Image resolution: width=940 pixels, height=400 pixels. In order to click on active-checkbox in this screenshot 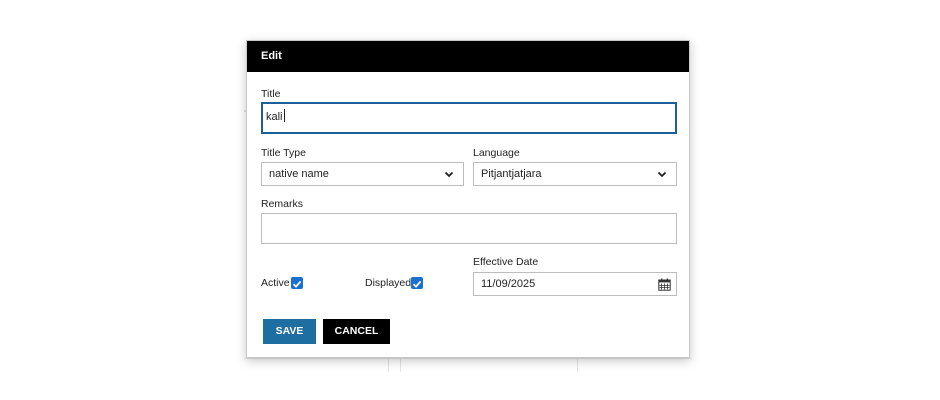, I will do `click(297, 283)`.